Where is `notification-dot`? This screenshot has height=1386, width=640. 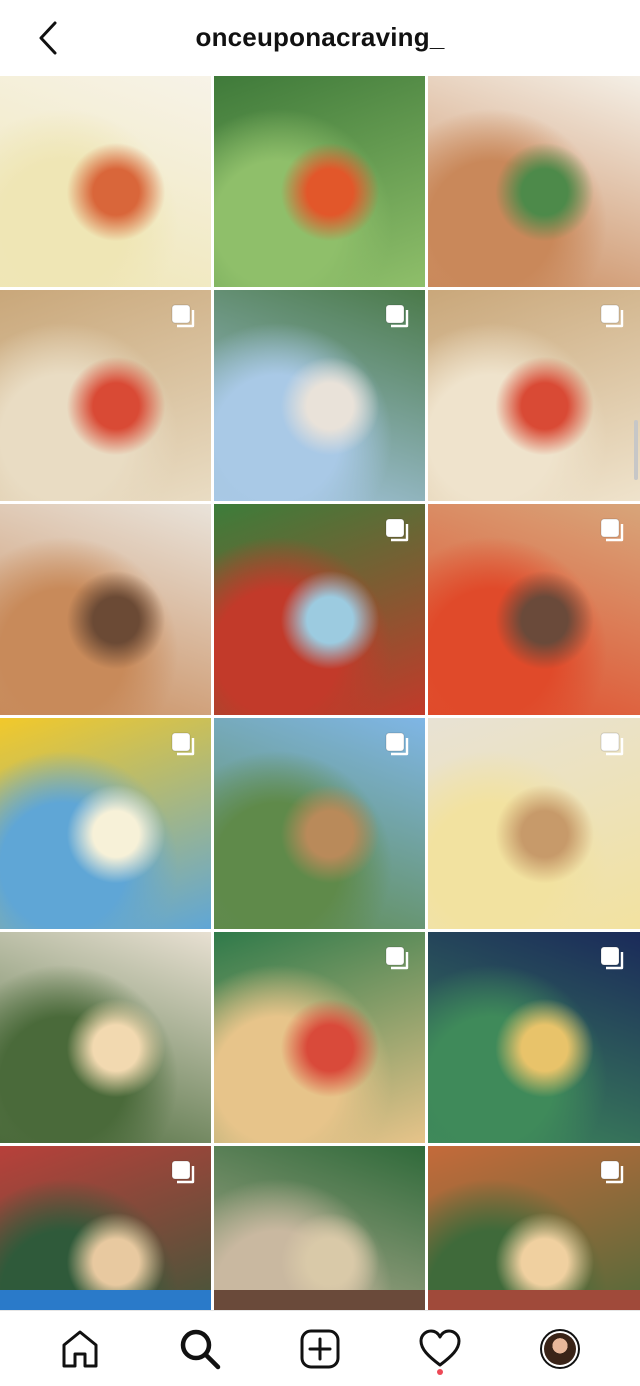 notification-dot is located at coordinates (440, 1371).